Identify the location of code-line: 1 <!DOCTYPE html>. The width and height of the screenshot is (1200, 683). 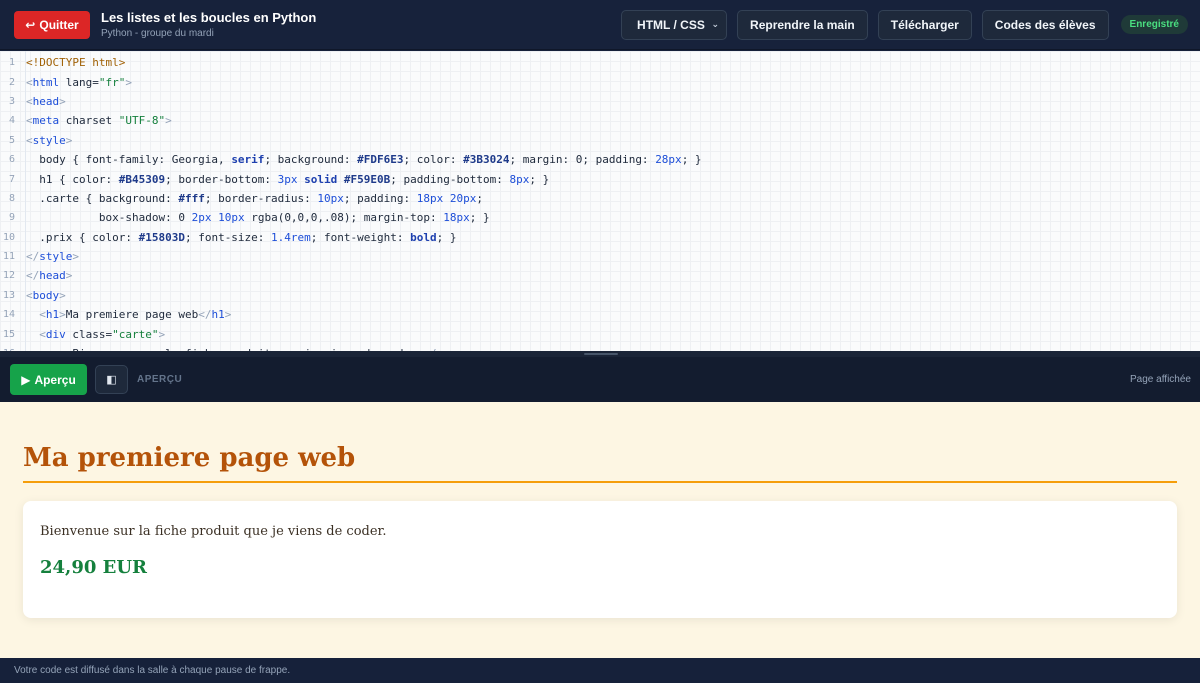
(600, 62).